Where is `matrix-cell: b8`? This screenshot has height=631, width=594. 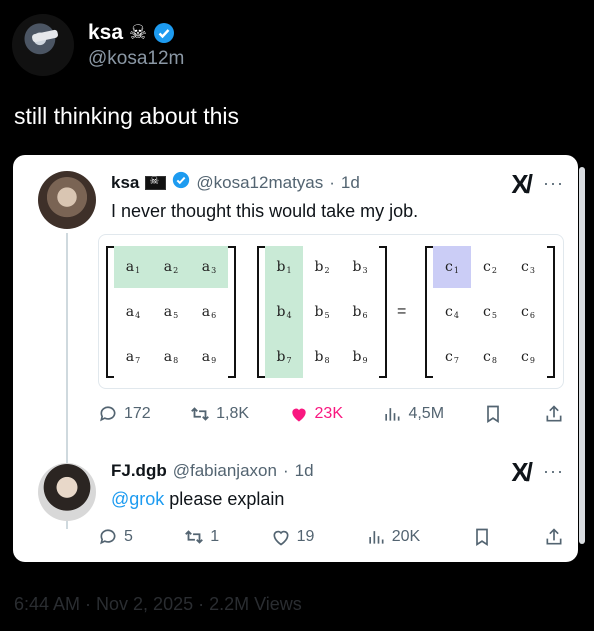
matrix-cell: b8 is located at coordinates (322, 357).